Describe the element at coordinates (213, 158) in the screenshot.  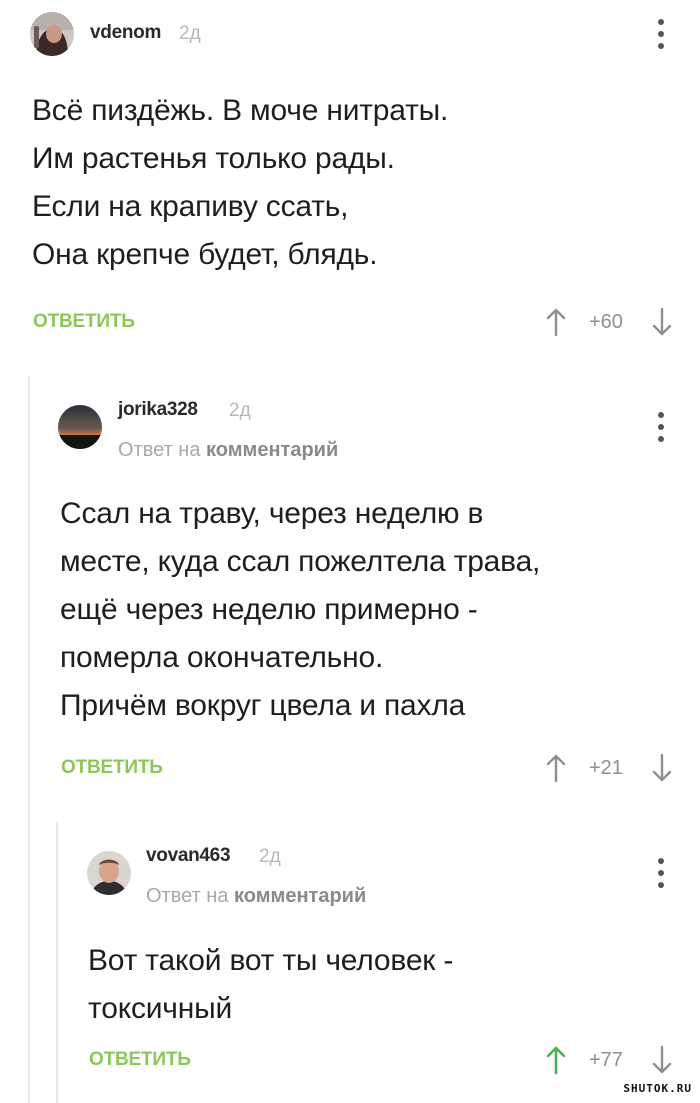
I see `comment-line: Им растенья только рады.` at that location.